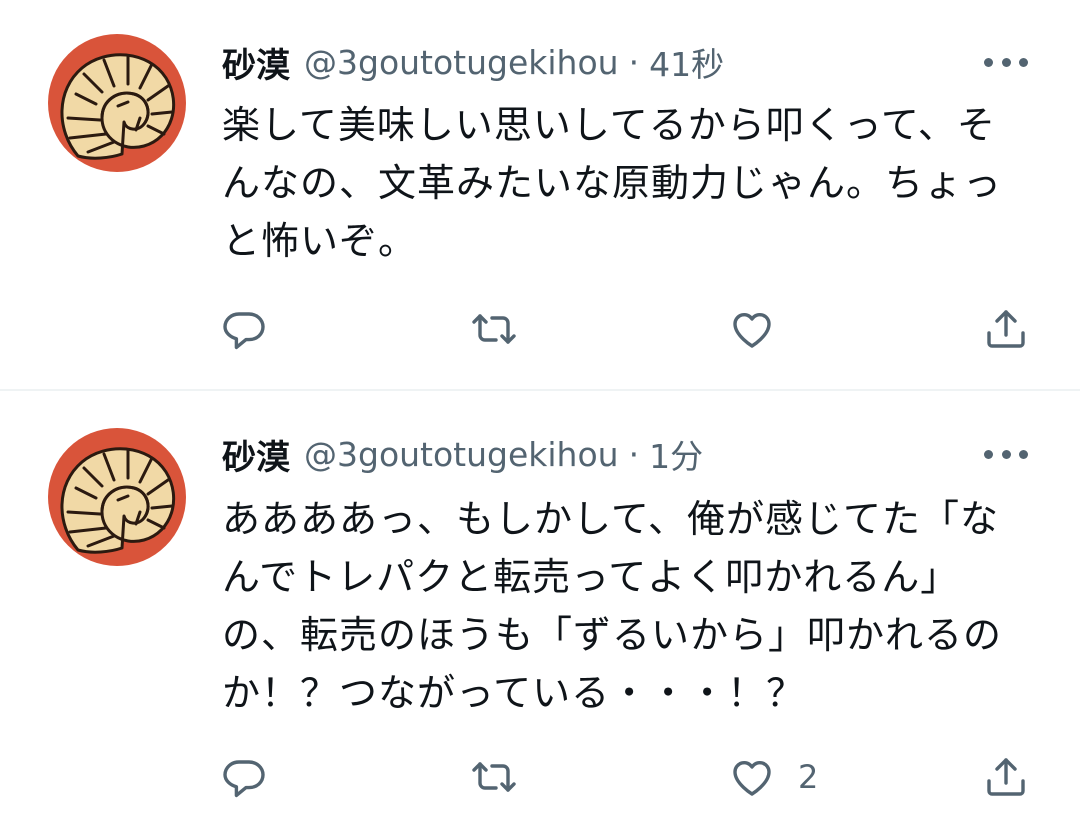 The height and width of the screenshot is (834, 1080). I want to click on like-count: 2, so click(808, 777).